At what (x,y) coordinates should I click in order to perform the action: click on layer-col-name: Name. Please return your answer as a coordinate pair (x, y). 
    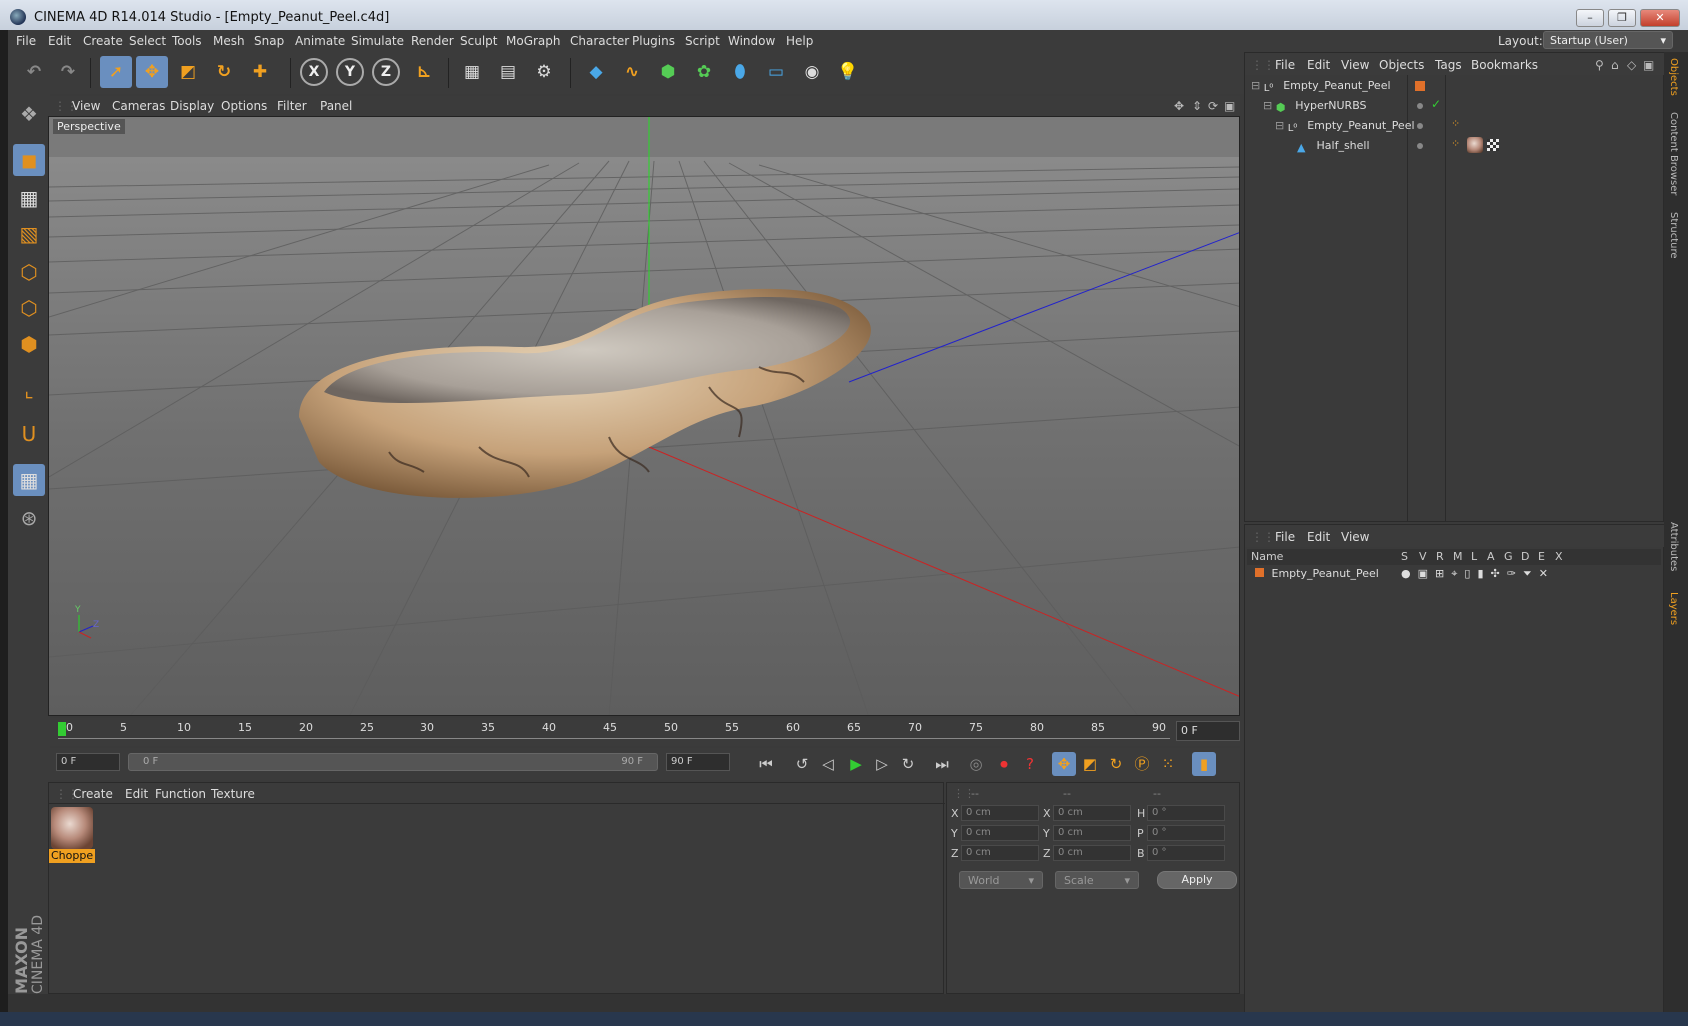
    Looking at the image, I should click on (1267, 556).